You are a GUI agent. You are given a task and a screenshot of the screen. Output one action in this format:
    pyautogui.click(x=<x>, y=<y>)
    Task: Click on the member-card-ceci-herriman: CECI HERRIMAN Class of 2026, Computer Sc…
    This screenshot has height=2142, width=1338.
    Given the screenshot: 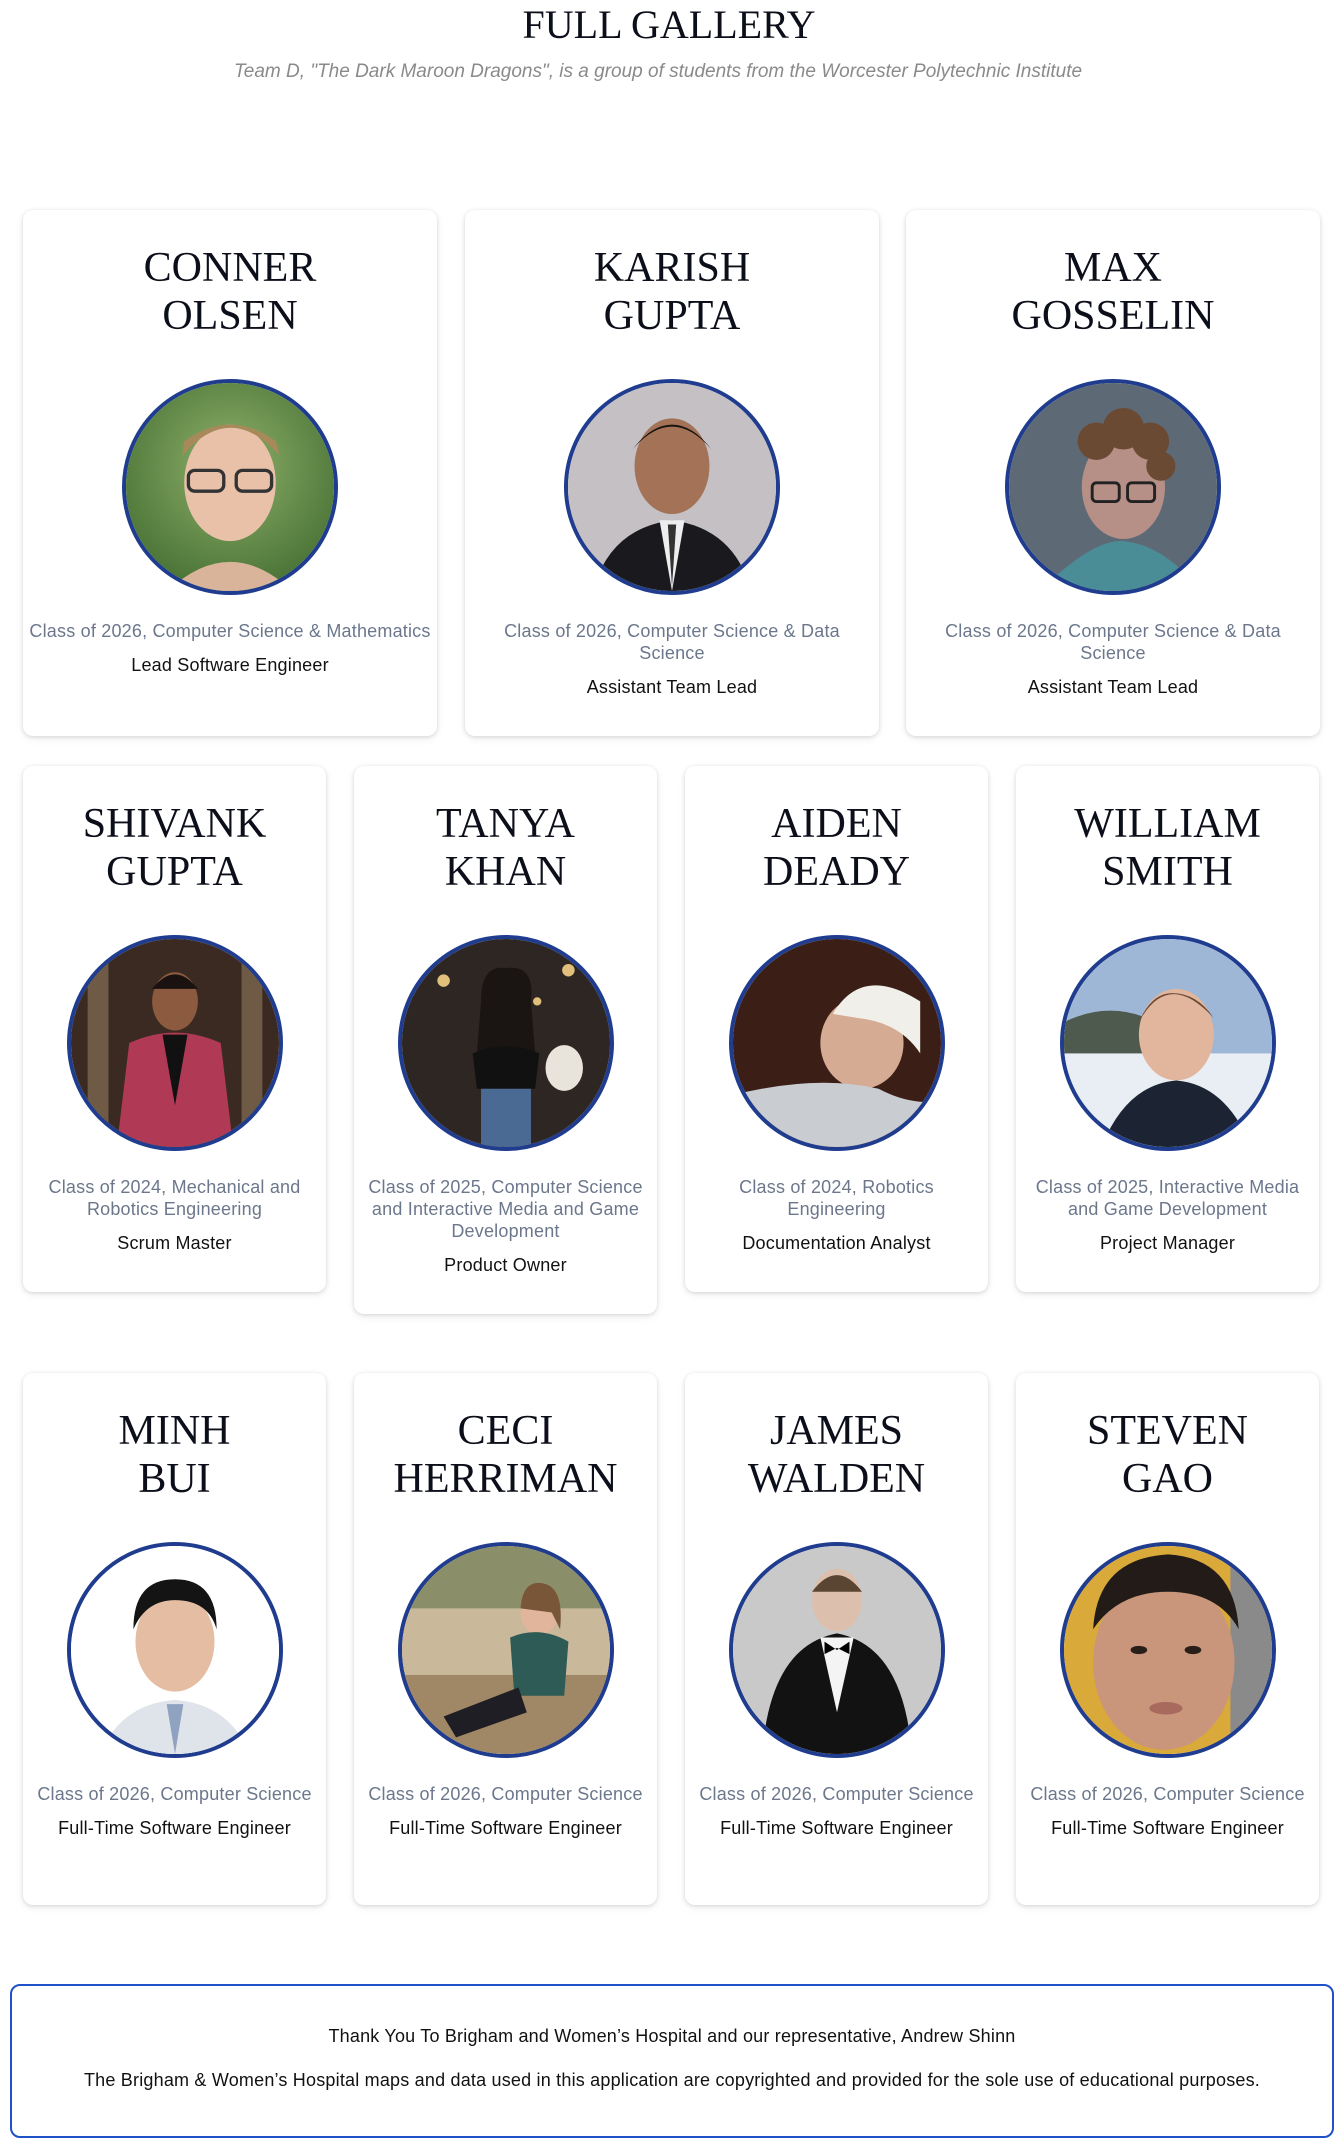 What is the action you would take?
    pyautogui.click(x=505, y=1639)
    